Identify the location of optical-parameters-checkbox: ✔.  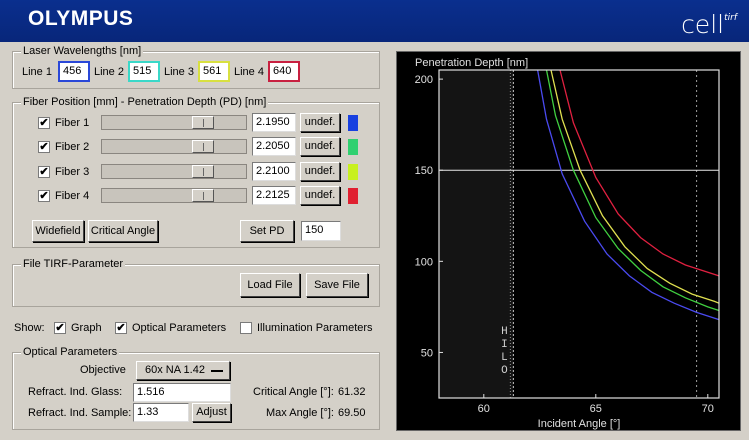
(121, 328).